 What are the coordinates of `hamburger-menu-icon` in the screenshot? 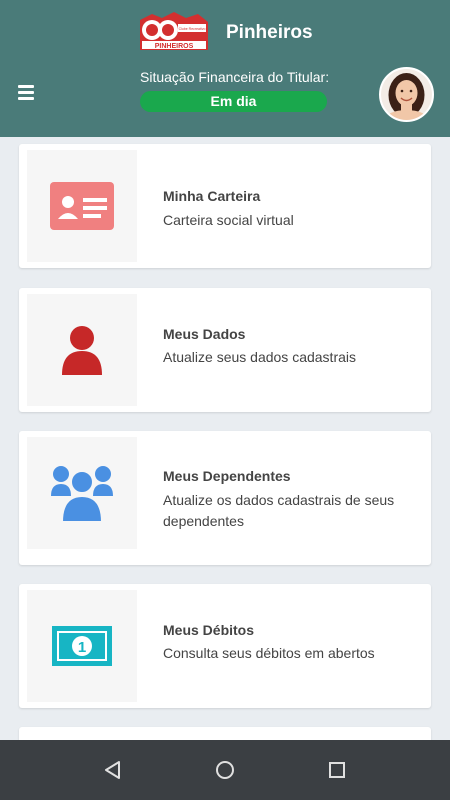 It's located at (26, 92).